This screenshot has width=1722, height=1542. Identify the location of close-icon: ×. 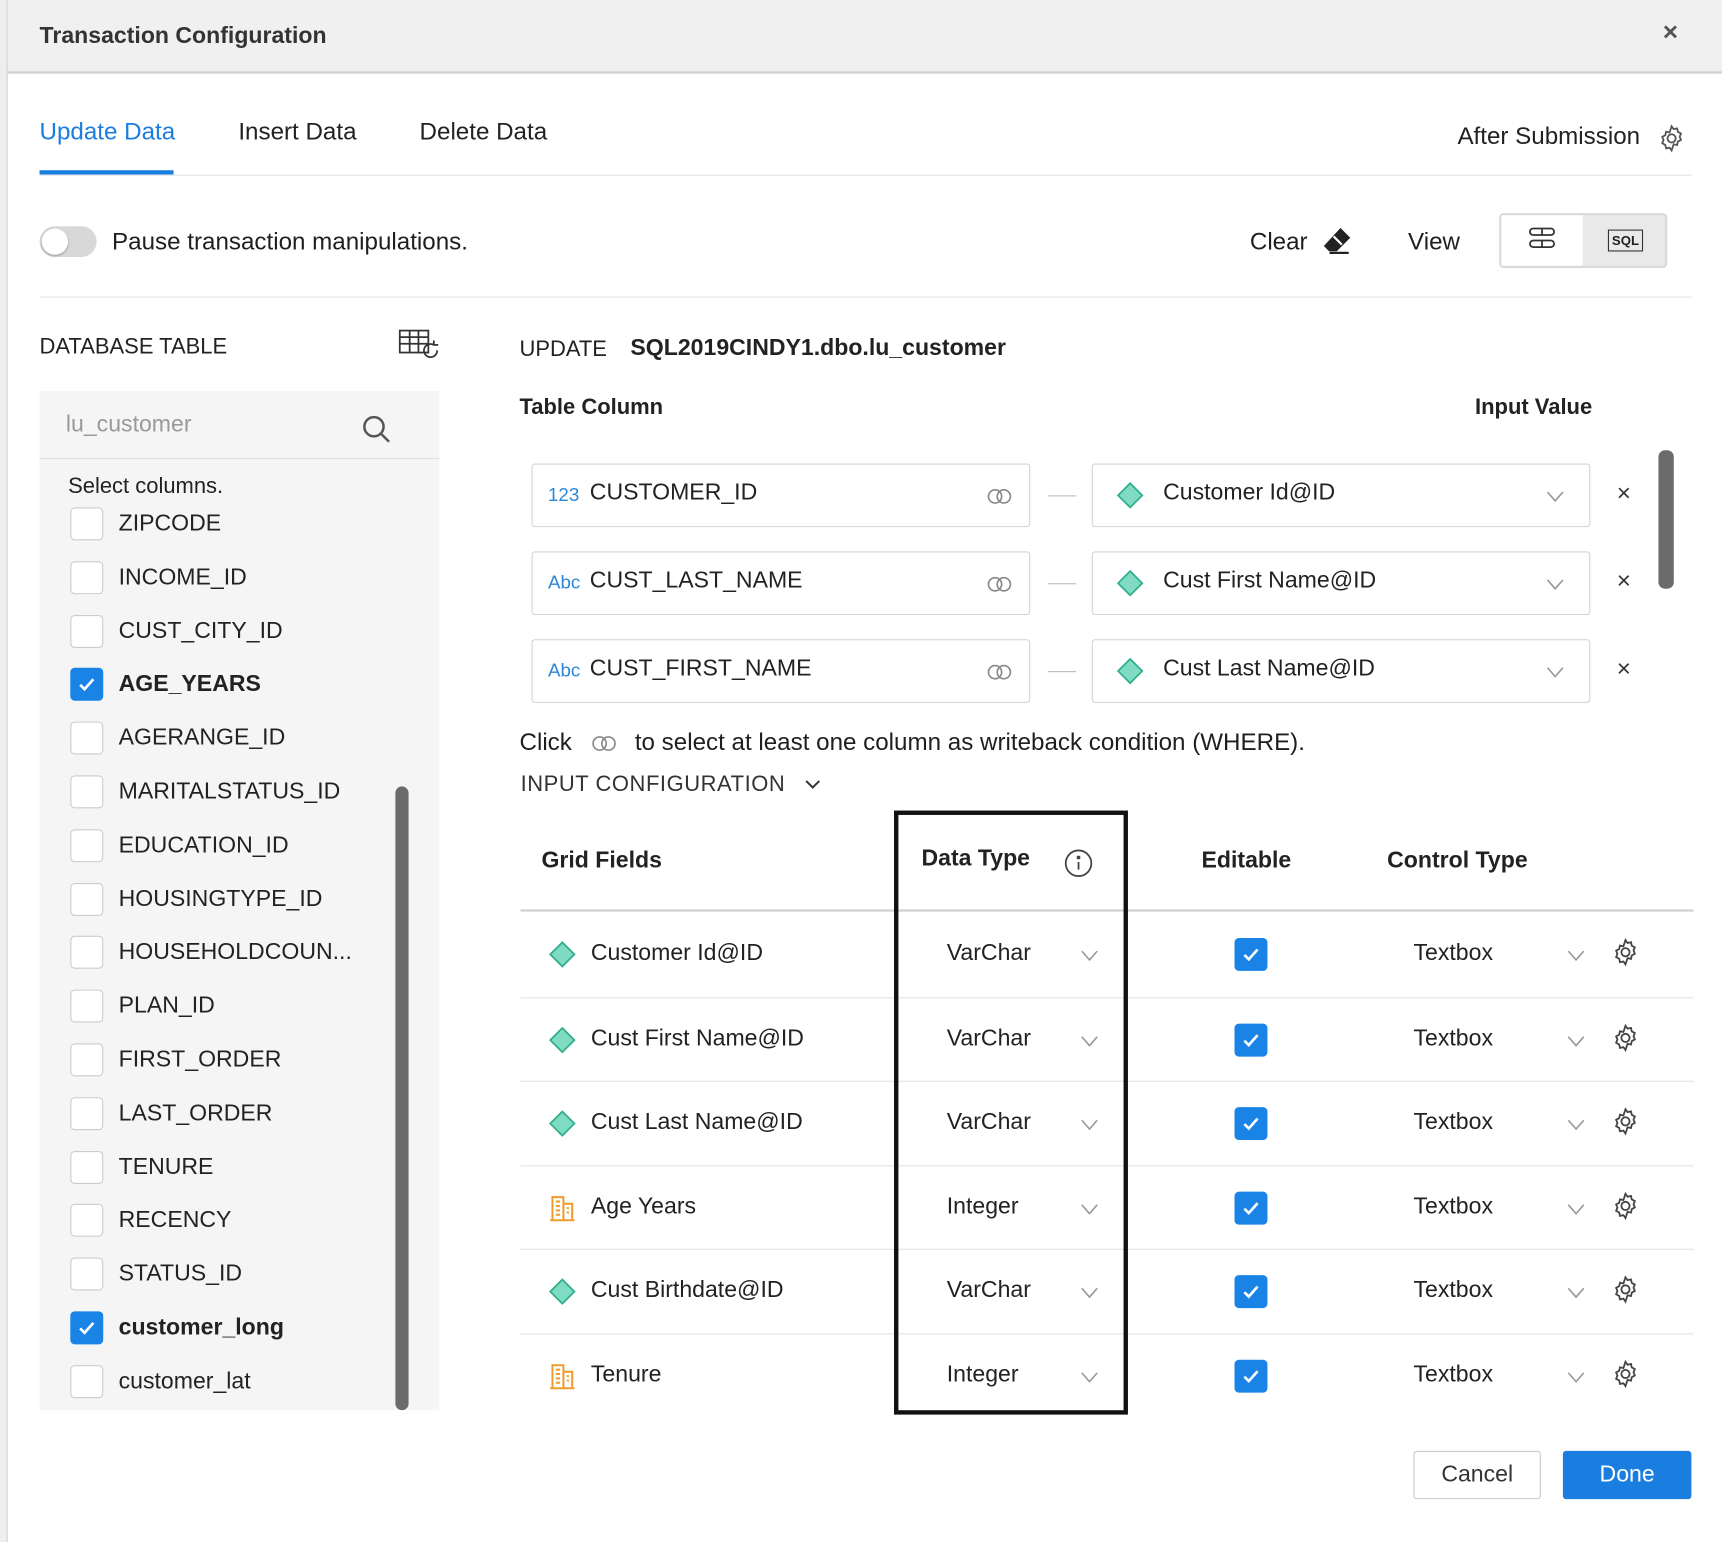
(1670, 33).